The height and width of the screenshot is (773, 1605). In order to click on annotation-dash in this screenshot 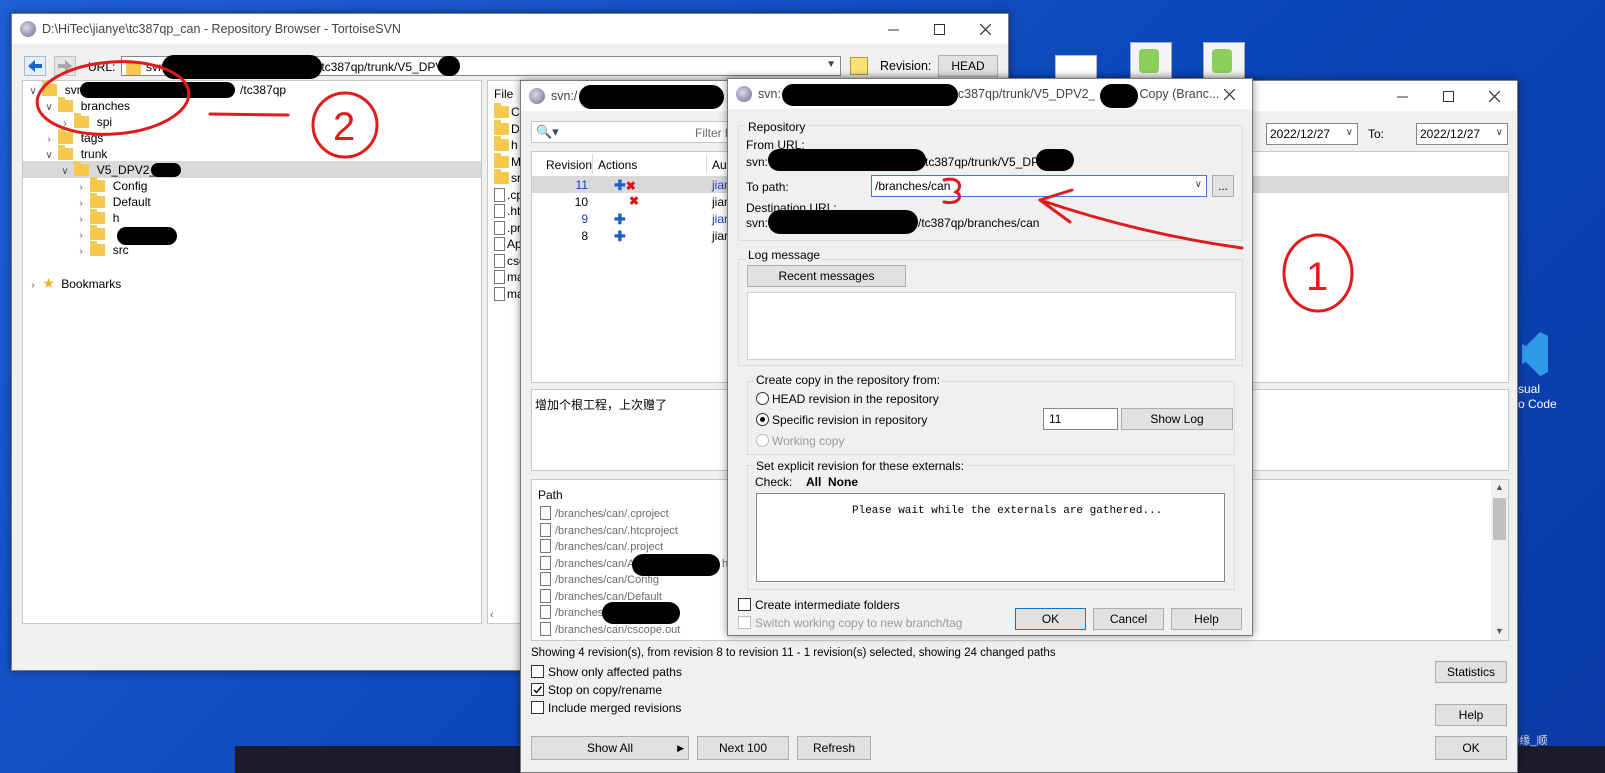, I will do `click(249, 114)`.